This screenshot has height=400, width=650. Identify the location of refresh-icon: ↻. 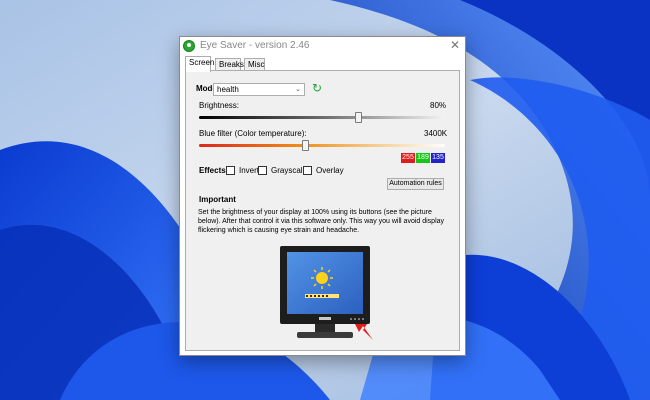
(317, 88).